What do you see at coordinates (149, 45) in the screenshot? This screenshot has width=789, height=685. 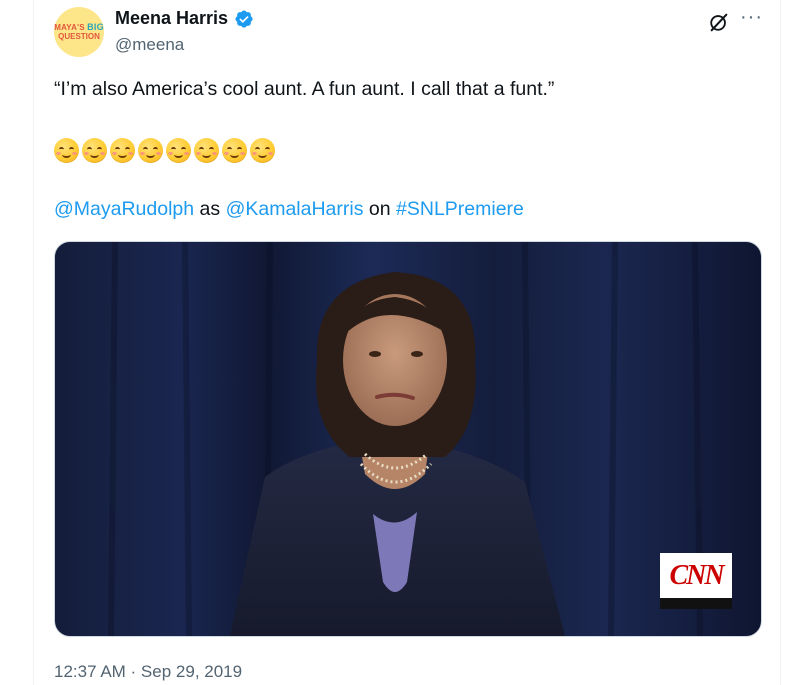 I see `author-handle: @meena` at bounding box center [149, 45].